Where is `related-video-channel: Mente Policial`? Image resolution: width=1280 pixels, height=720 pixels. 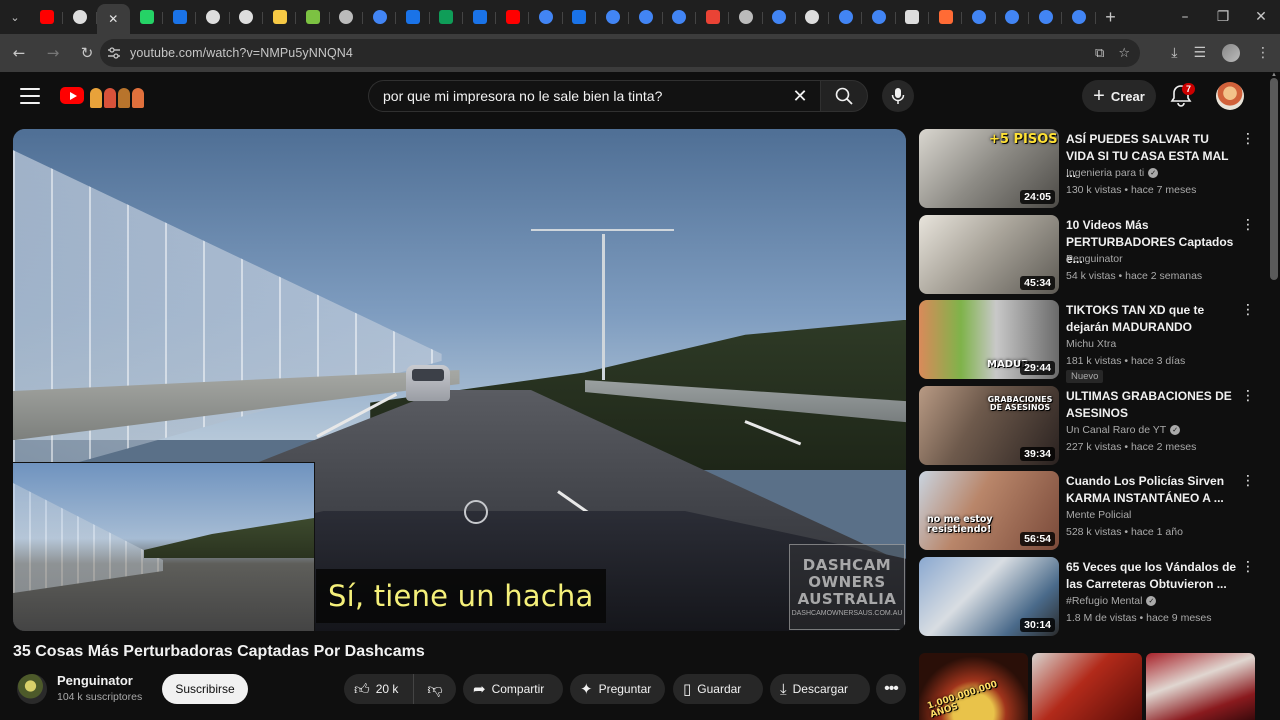 related-video-channel: Mente Policial is located at coordinates (1098, 515).